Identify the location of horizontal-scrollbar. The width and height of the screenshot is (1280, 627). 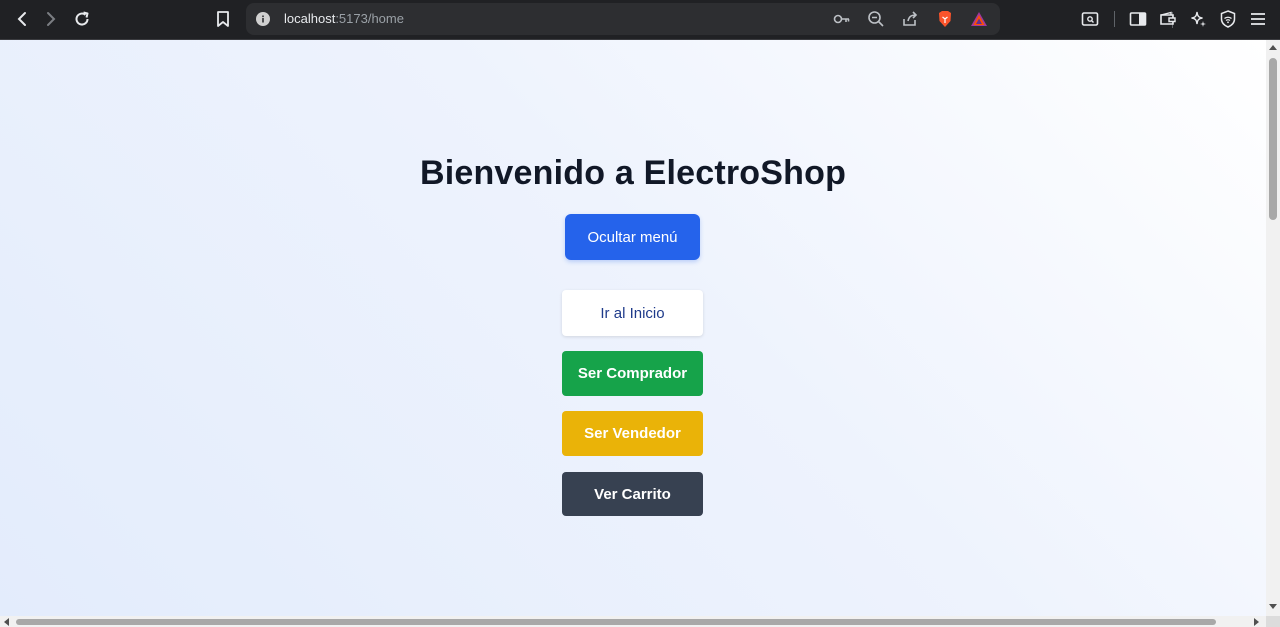
(633, 621).